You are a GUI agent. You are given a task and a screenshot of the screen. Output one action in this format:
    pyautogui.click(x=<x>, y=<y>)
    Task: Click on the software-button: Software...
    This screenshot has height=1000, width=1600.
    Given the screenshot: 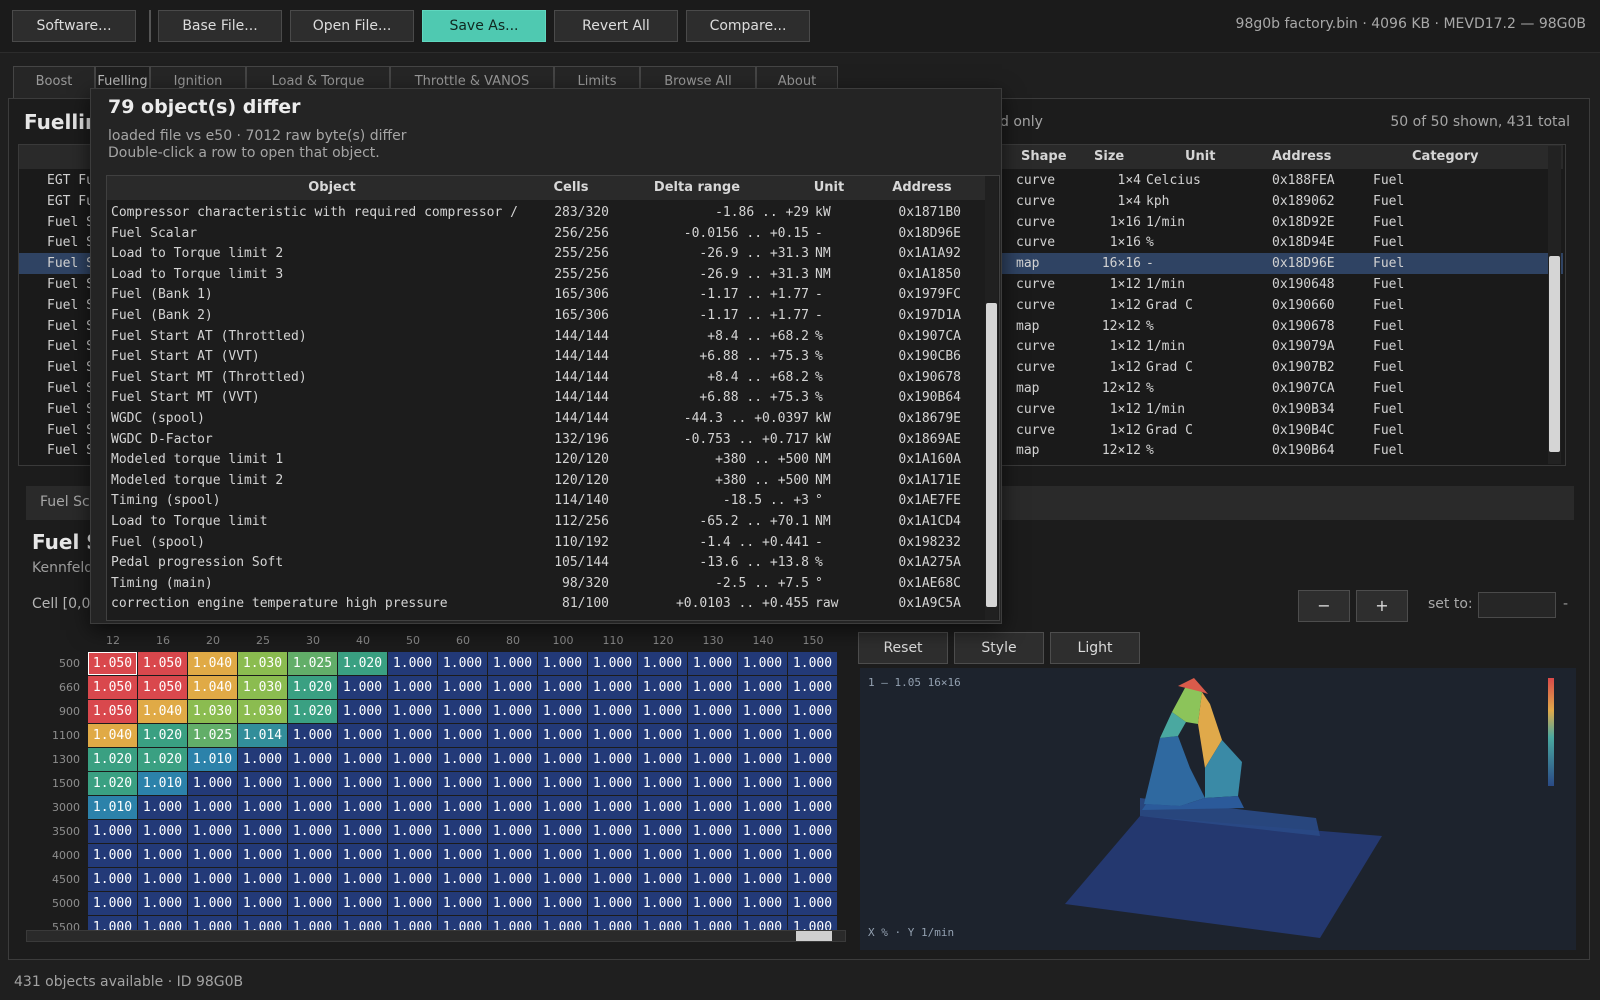 What is the action you would take?
    pyautogui.click(x=74, y=26)
    